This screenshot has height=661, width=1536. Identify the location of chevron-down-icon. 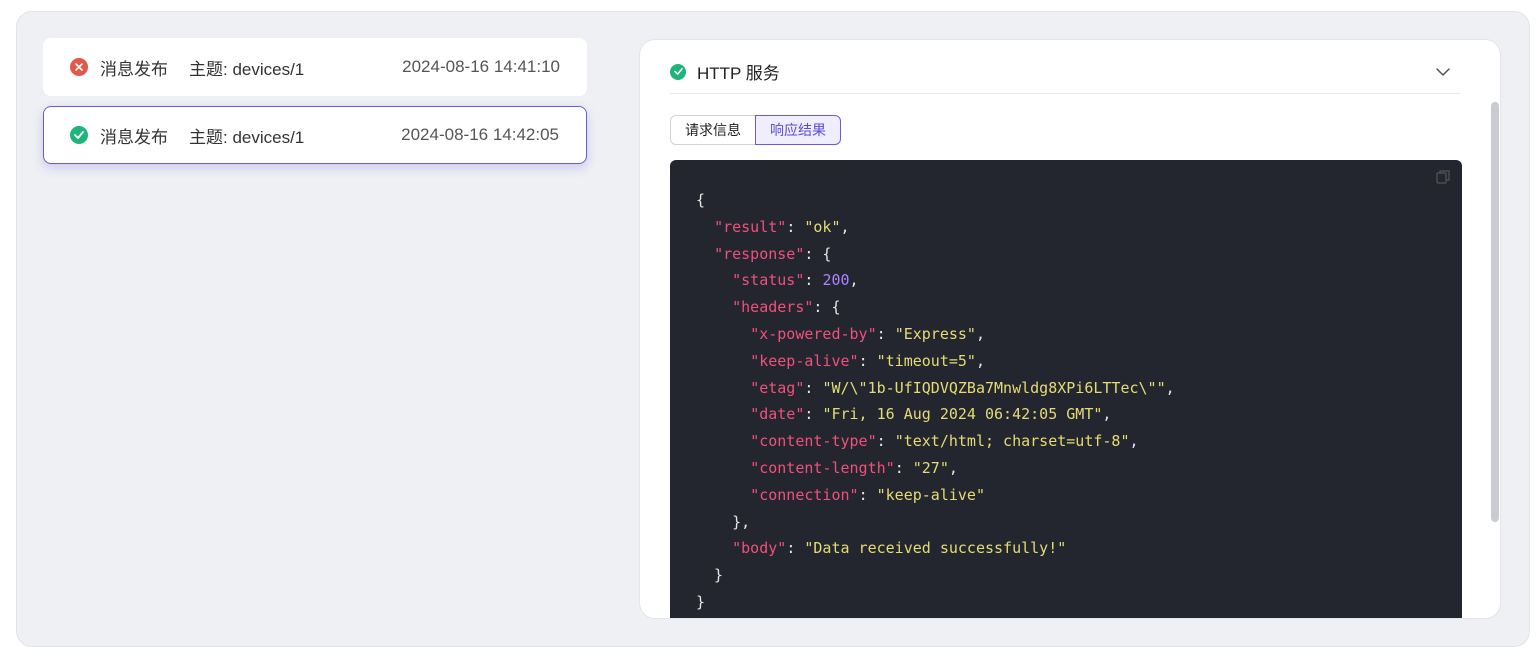
(1443, 73).